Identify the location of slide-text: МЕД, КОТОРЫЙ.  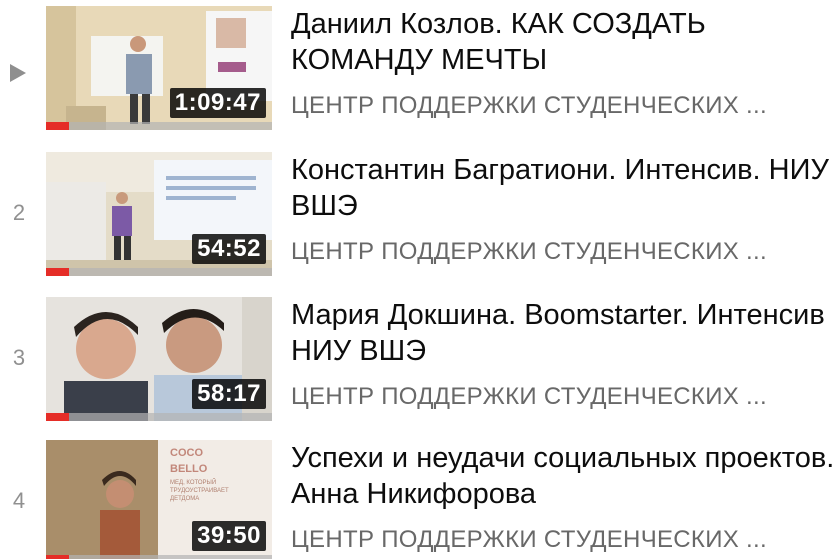
(193, 482).